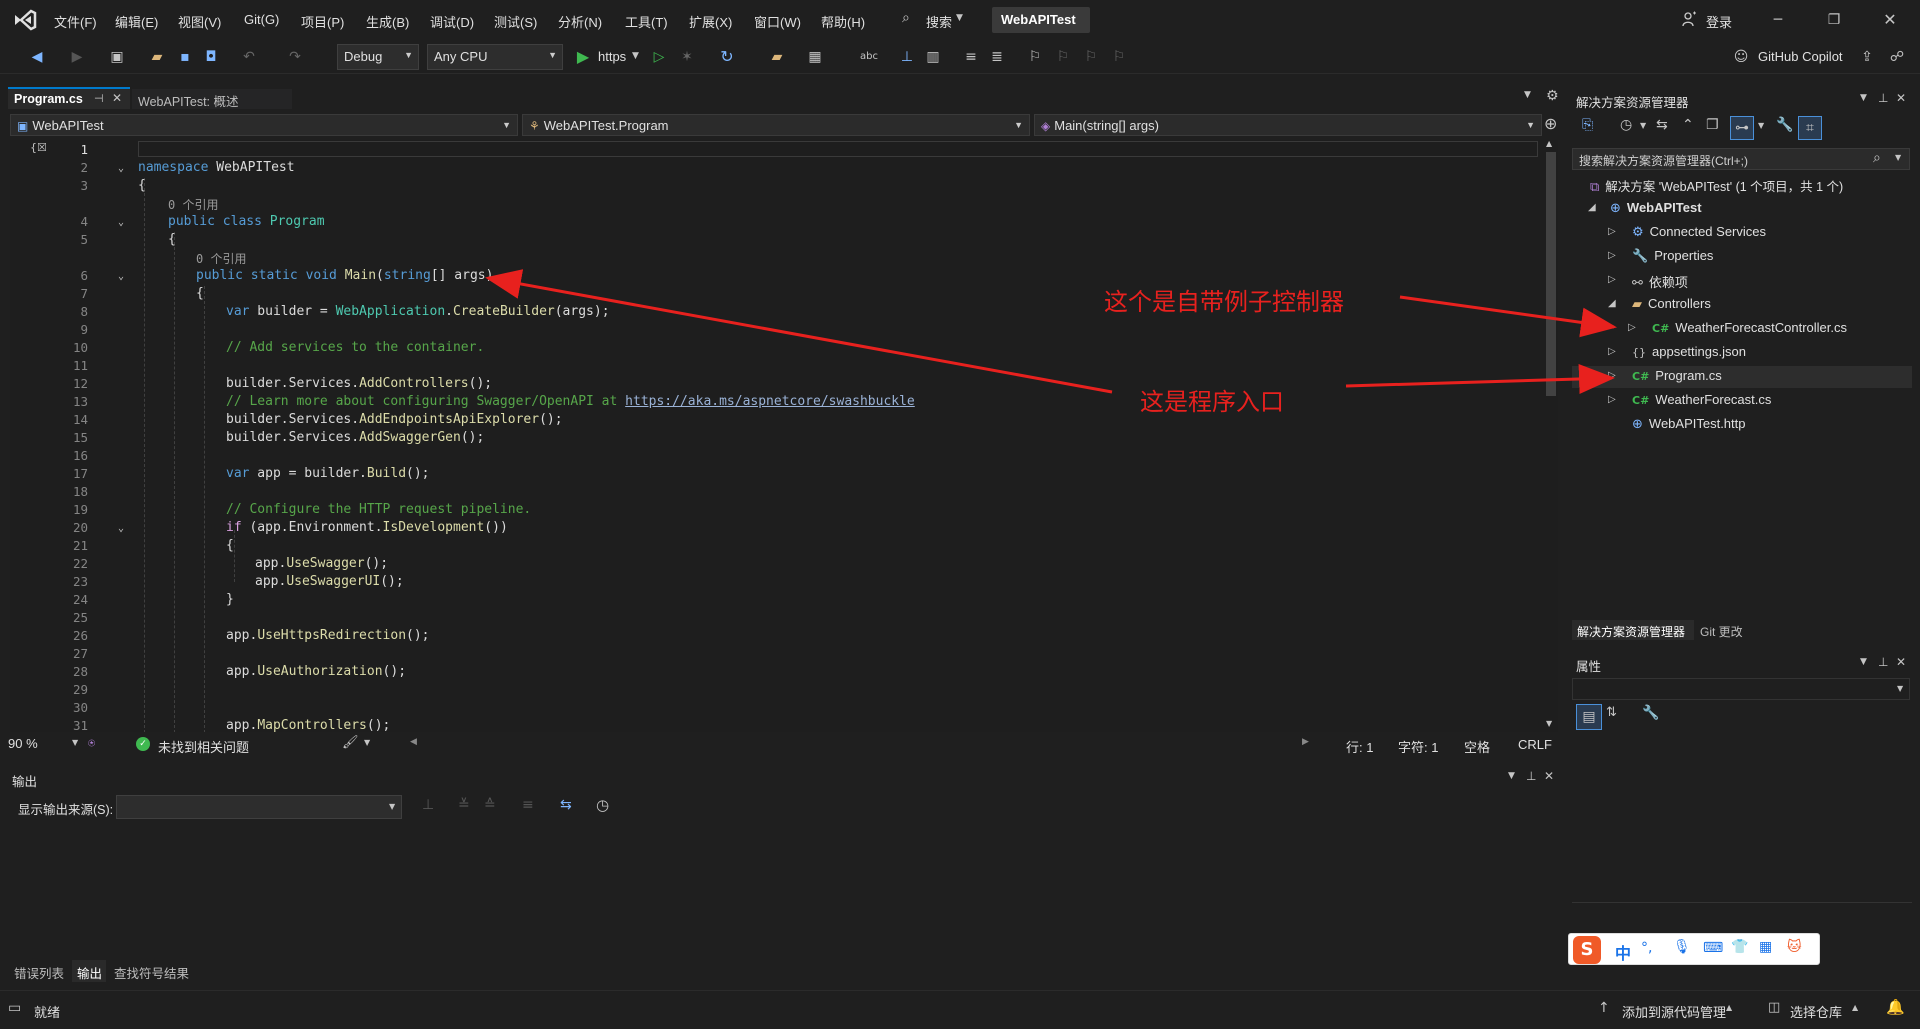  Describe the element at coordinates (528, 805) in the screenshot. I see `clear-all-icon: ≡` at that location.